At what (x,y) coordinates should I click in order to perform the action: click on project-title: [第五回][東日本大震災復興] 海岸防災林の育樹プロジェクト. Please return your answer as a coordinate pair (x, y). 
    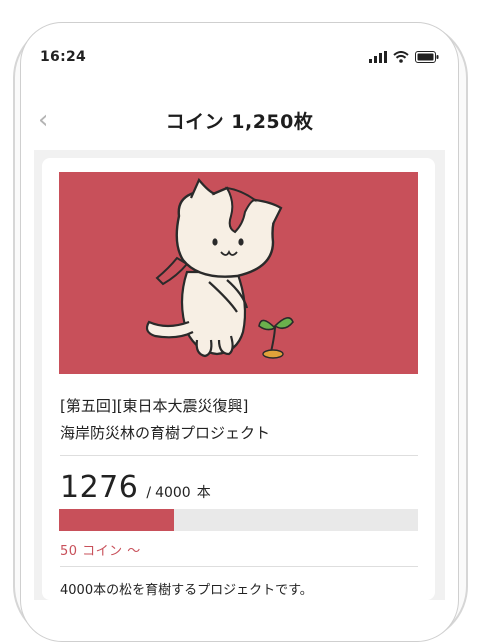
    Looking at the image, I should click on (240, 420).